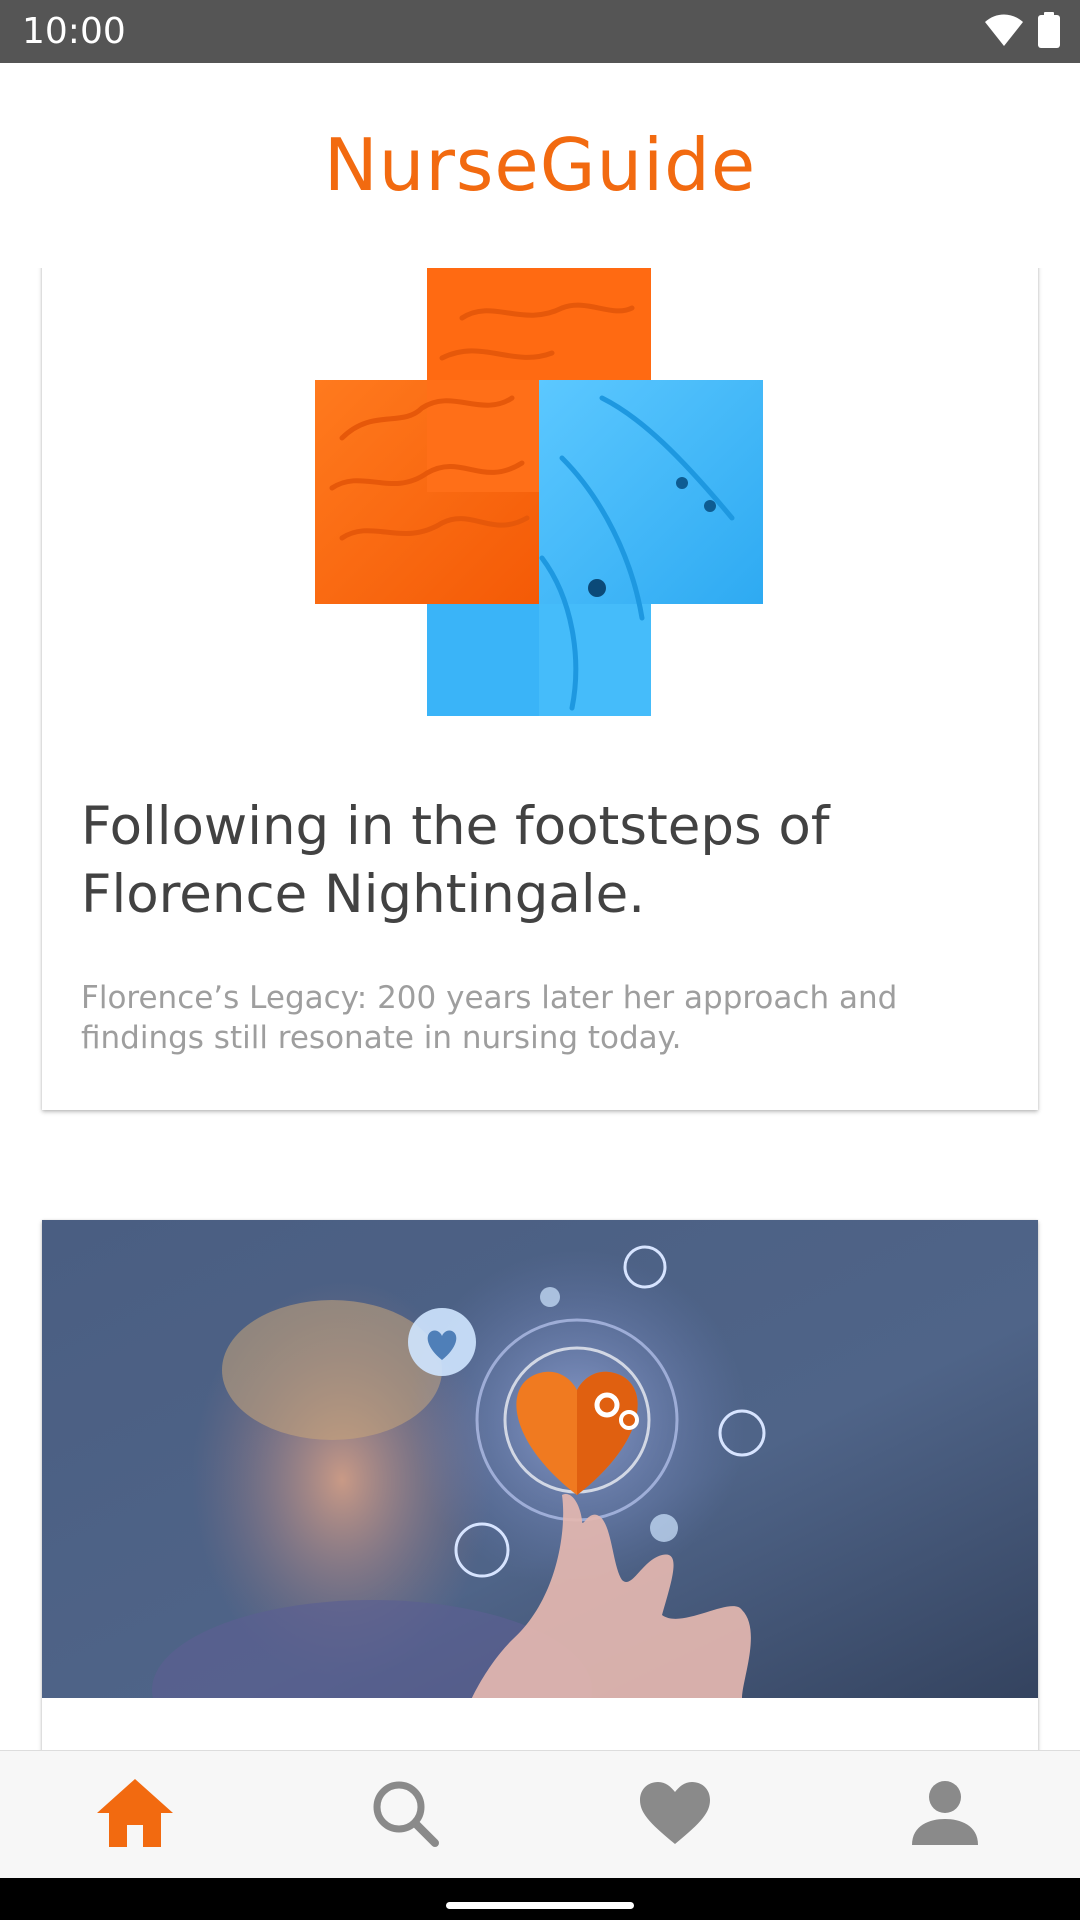 This screenshot has height=1920, width=1080. I want to click on wifi-icon, so click(1004, 32).